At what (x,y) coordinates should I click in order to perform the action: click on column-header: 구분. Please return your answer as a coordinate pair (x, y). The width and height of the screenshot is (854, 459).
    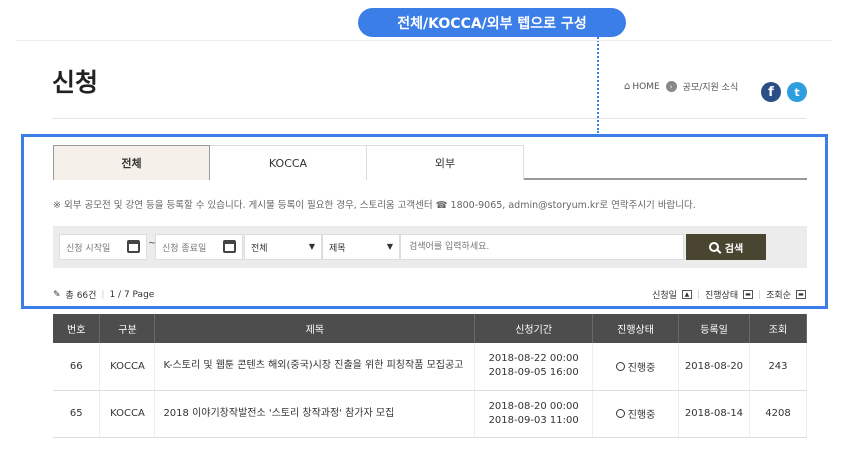
    Looking at the image, I should click on (127, 328).